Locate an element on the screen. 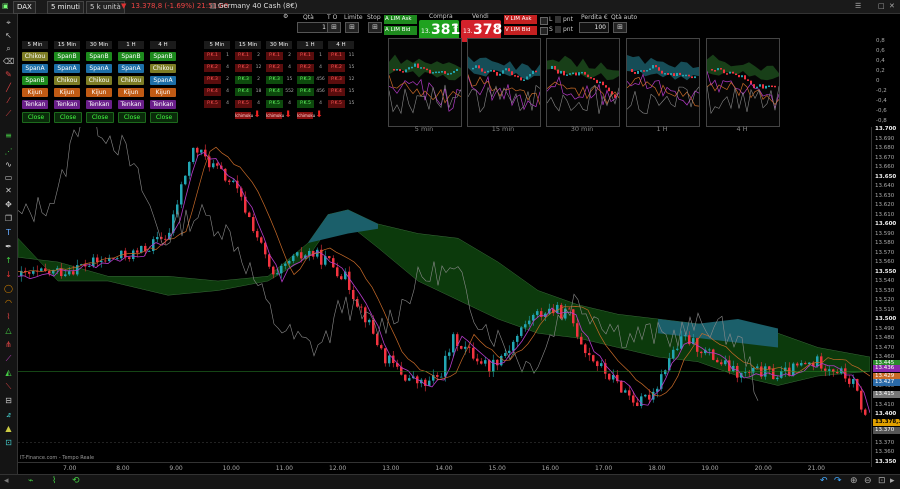 Image resolution: width=900 pixels, height=489 pixels. cycle-icon: ◭ is located at coordinates (8, 372).